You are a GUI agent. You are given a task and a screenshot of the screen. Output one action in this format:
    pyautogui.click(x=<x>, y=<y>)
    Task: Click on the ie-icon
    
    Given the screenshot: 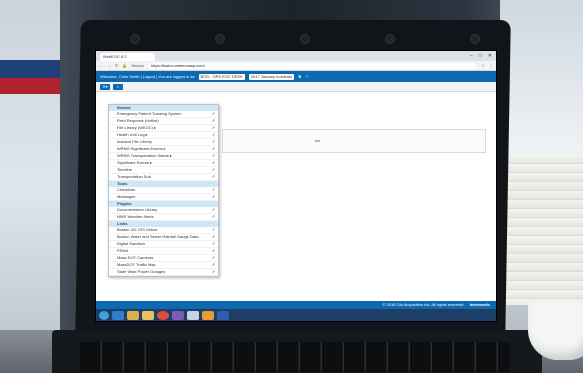 What is the action you would take?
    pyautogui.click(x=118, y=315)
    